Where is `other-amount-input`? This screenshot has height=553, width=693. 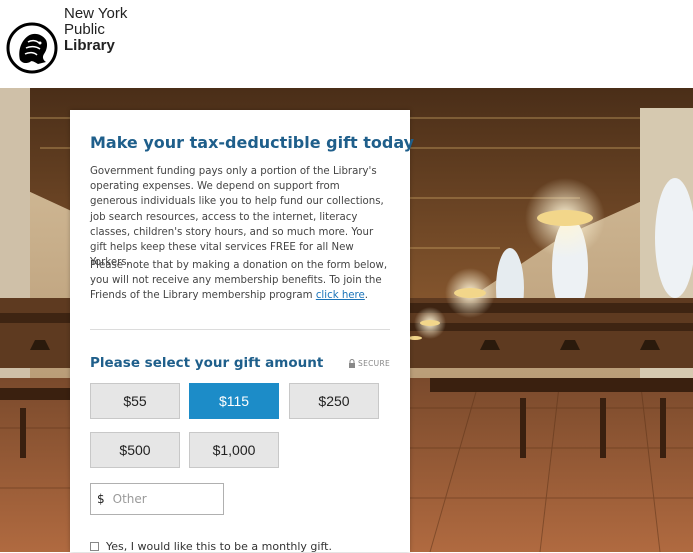 other-amount-input is located at coordinates (162, 499).